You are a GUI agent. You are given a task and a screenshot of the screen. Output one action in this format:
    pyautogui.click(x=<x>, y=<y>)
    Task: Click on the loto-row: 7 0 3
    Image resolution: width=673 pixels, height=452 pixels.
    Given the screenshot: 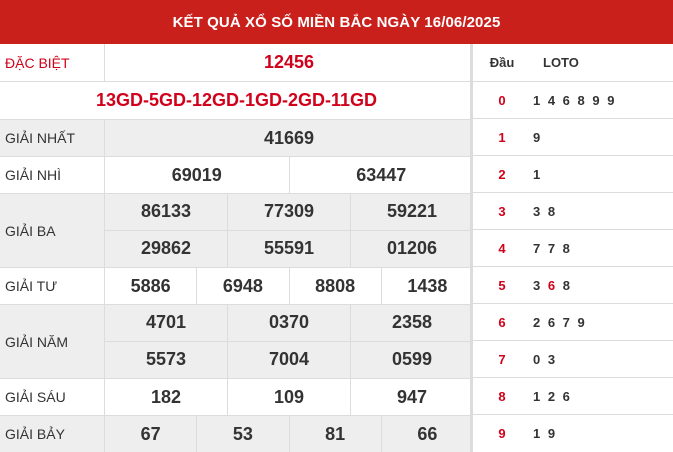 What is the action you would take?
    pyautogui.click(x=573, y=359)
    